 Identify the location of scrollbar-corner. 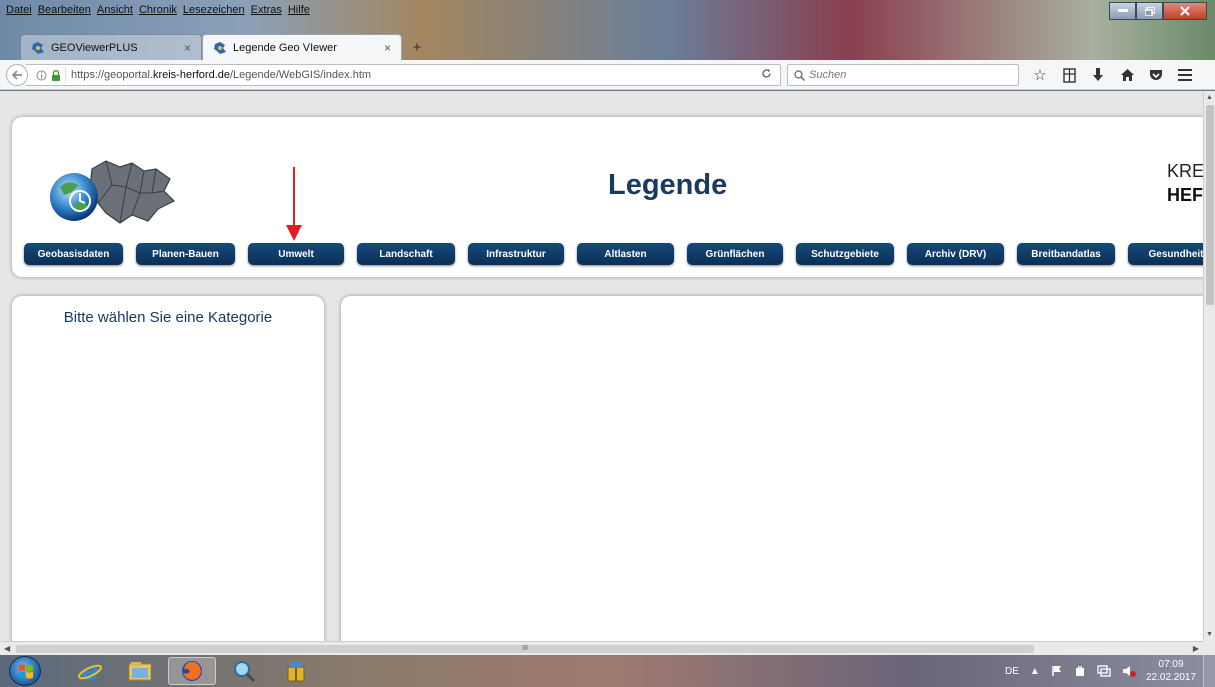
(1209, 648).